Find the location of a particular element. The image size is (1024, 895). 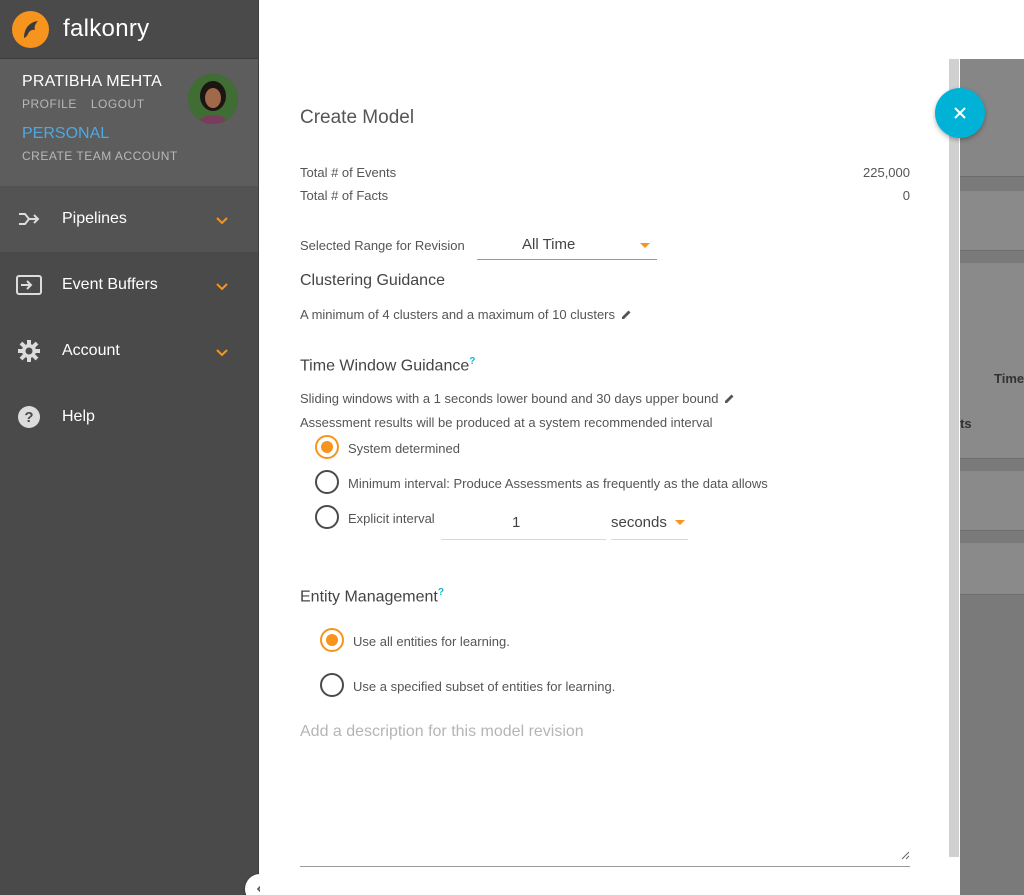

sidebar-item-account: Account is located at coordinates (129, 351).